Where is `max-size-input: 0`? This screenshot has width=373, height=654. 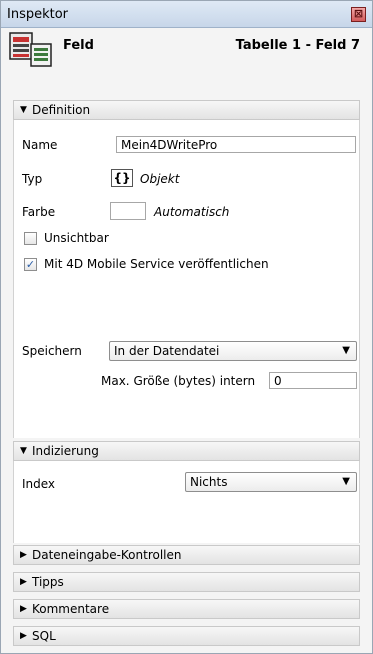
max-size-input: 0 is located at coordinates (313, 380).